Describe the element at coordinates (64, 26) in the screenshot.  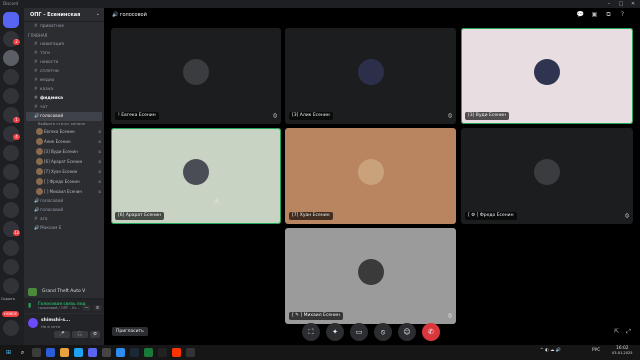
I see `channel-item: # приватное` at that location.